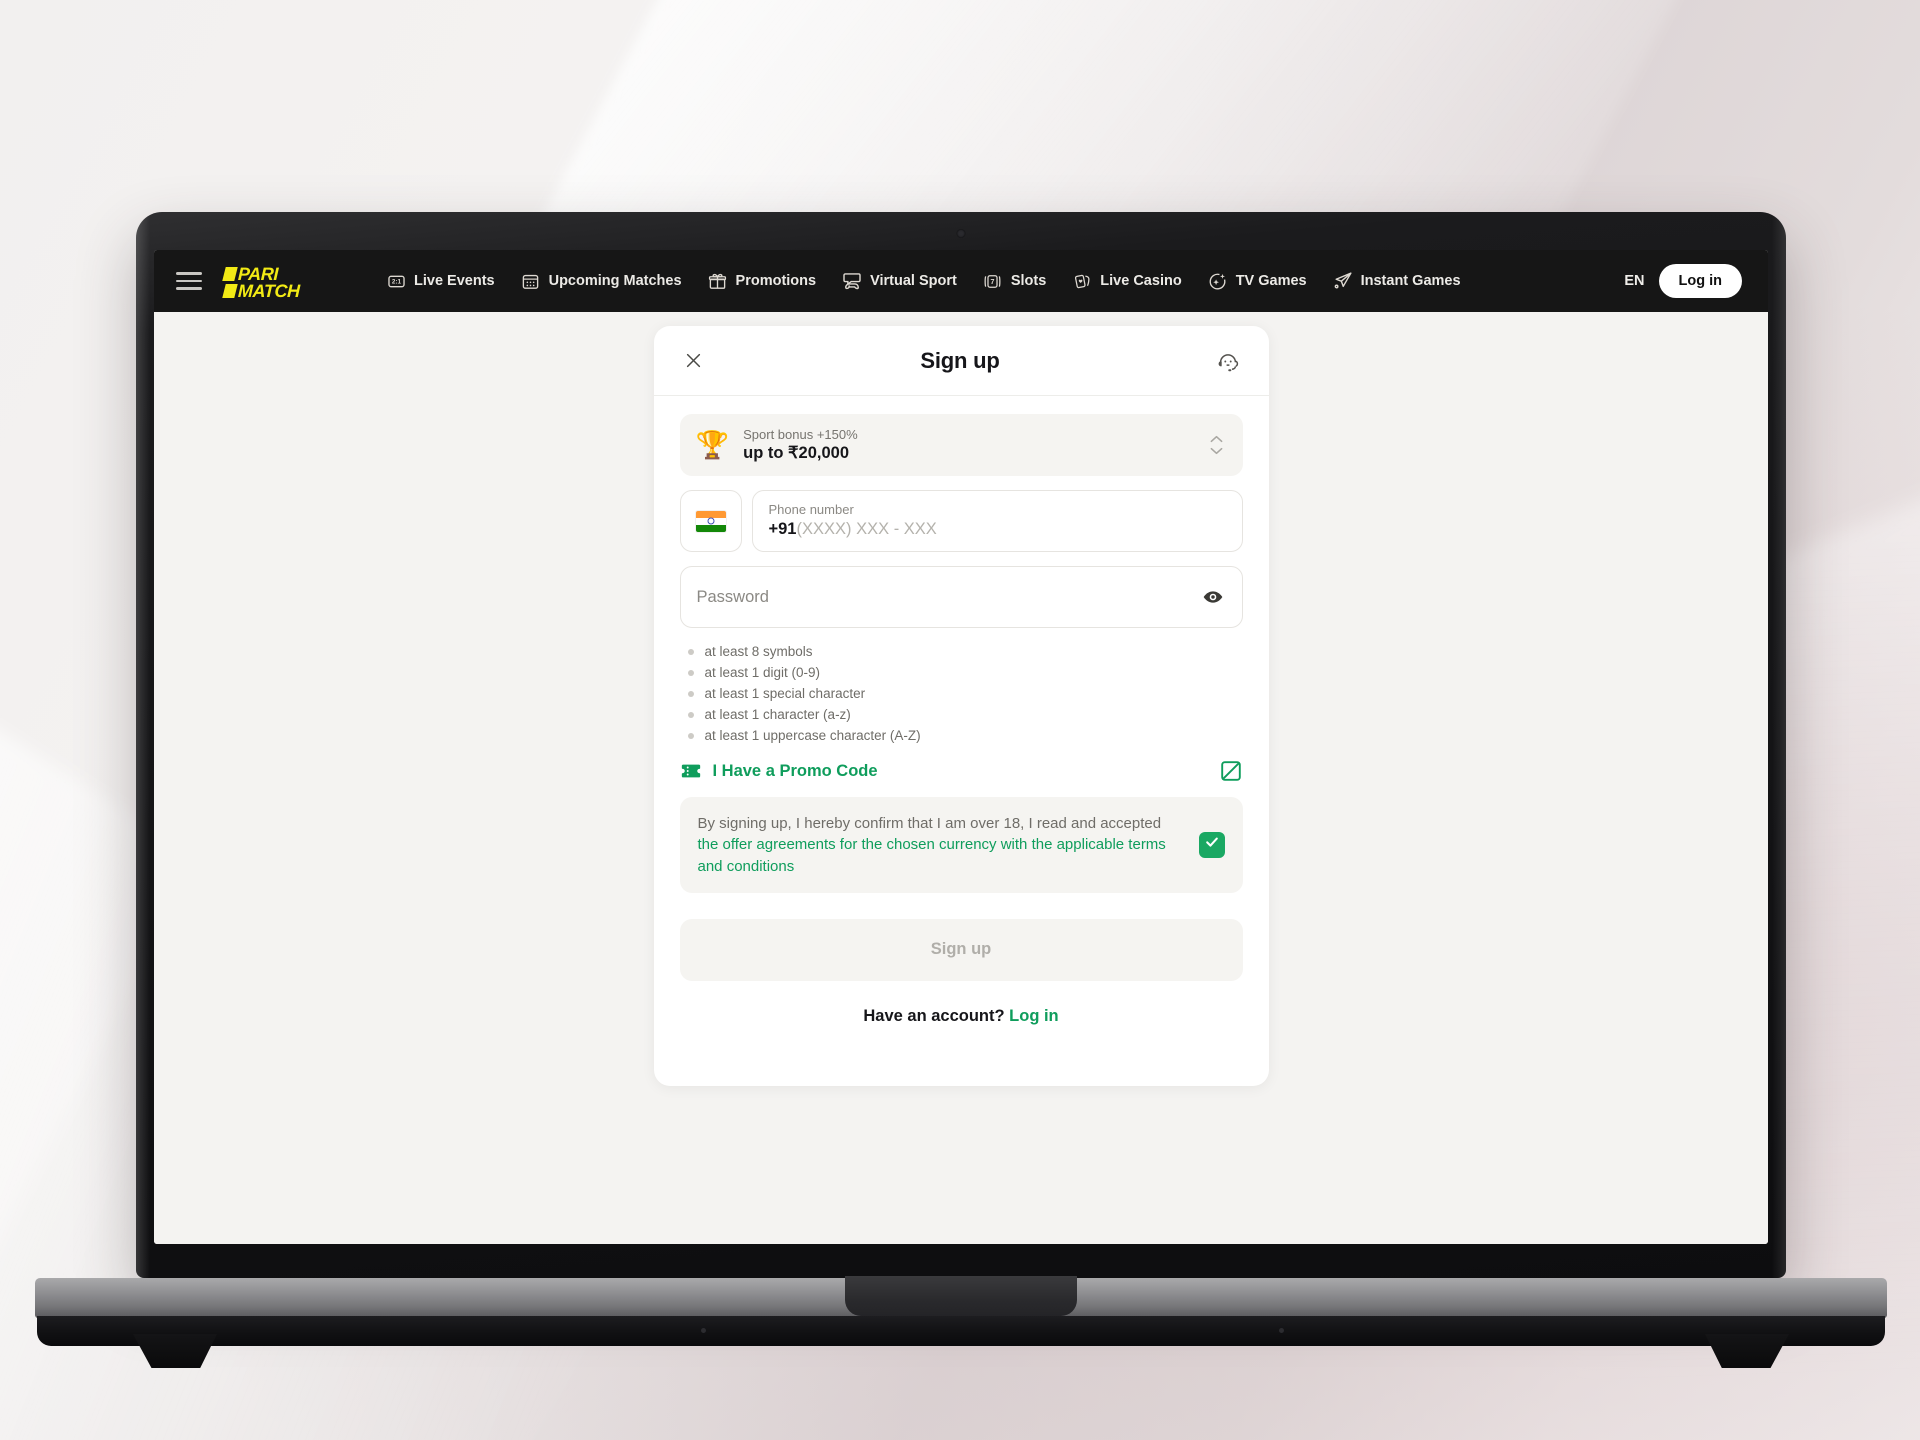 This screenshot has height=1440, width=1920. Describe the element at coordinates (712, 444) in the screenshot. I see `trophy-icon: 🏆` at that location.